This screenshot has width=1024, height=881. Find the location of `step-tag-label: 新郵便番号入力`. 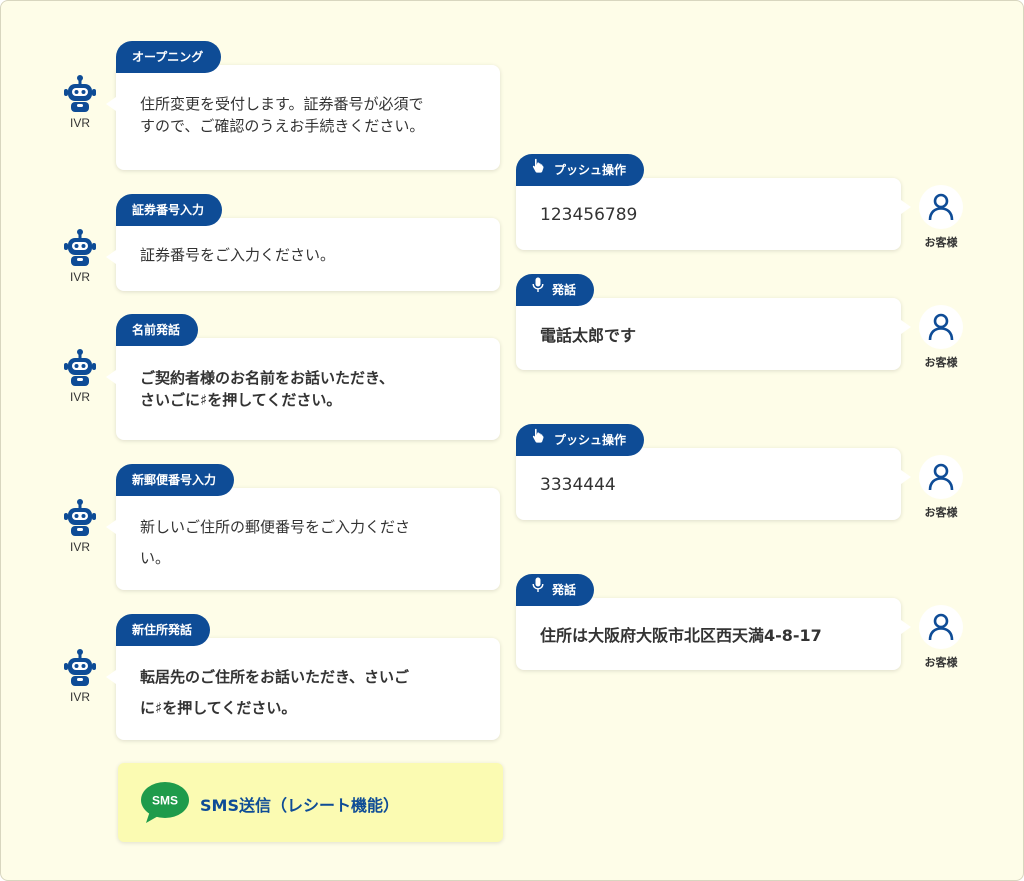

step-tag-label: 新郵便番号入力 is located at coordinates (174, 480).